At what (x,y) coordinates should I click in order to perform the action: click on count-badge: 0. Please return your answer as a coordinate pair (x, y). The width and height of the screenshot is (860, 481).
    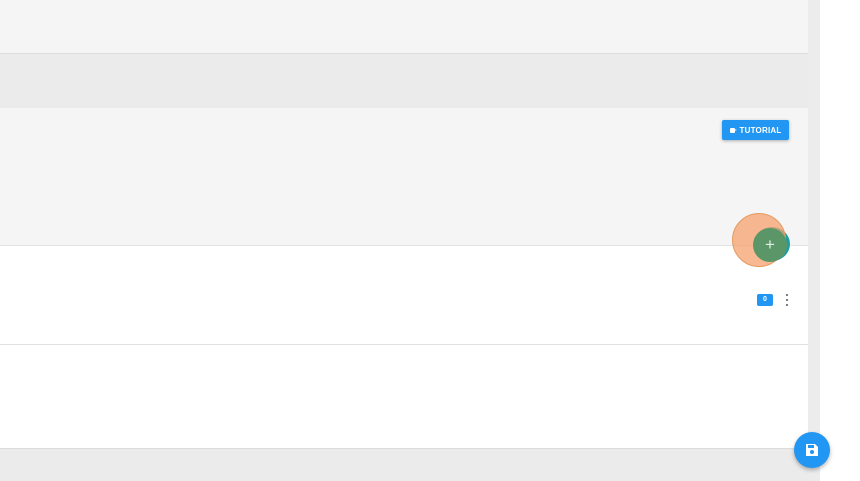
    Looking at the image, I should click on (765, 300).